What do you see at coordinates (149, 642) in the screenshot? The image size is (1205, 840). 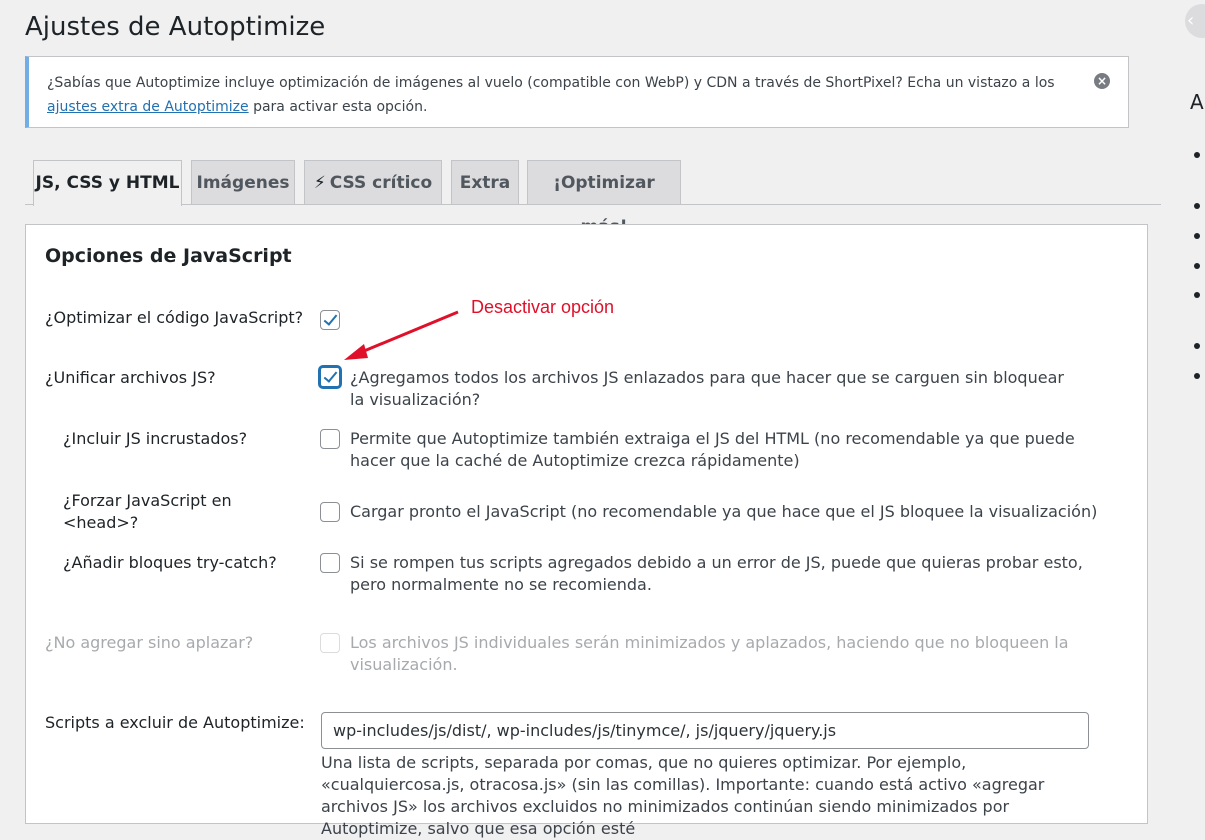 I see `defer-js-label: ¿No agregar sino aplazar?` at bounding box center [149, 642].